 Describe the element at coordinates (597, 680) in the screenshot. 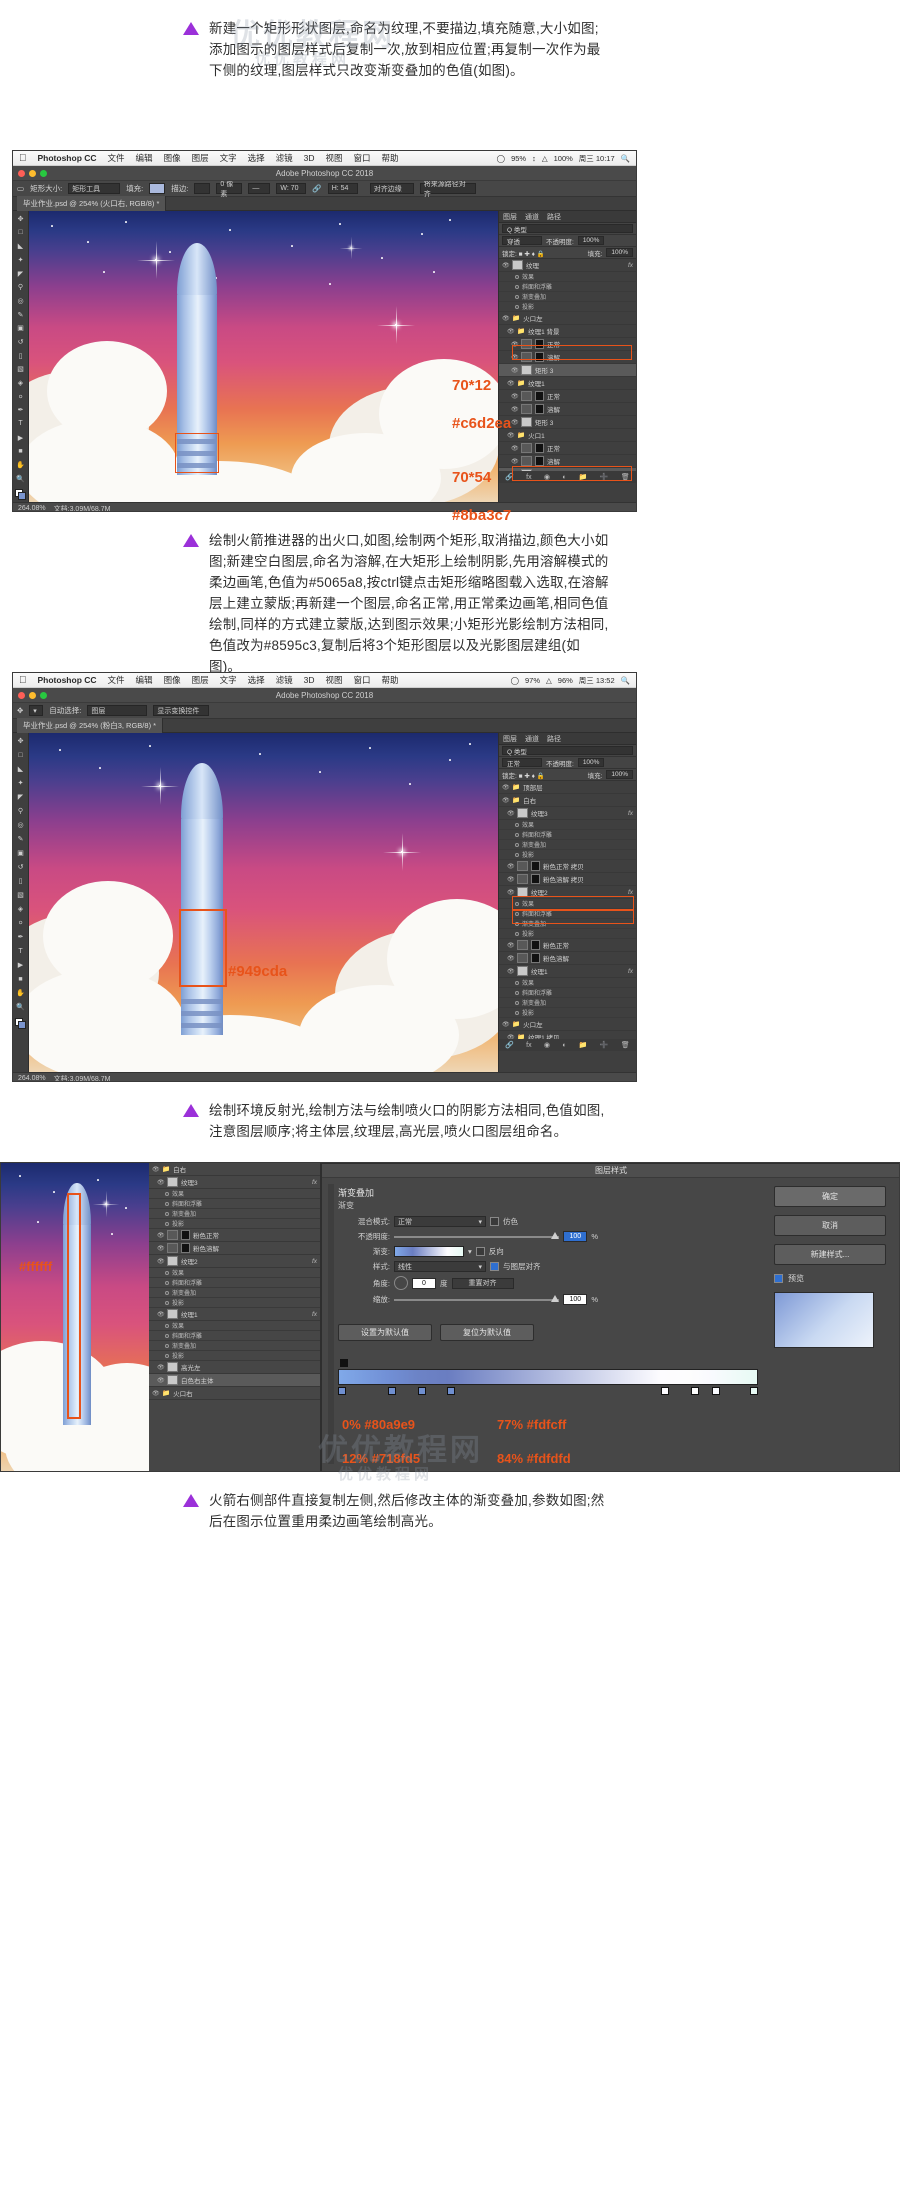

I see `clock-2: 周三 13:52` at that location.